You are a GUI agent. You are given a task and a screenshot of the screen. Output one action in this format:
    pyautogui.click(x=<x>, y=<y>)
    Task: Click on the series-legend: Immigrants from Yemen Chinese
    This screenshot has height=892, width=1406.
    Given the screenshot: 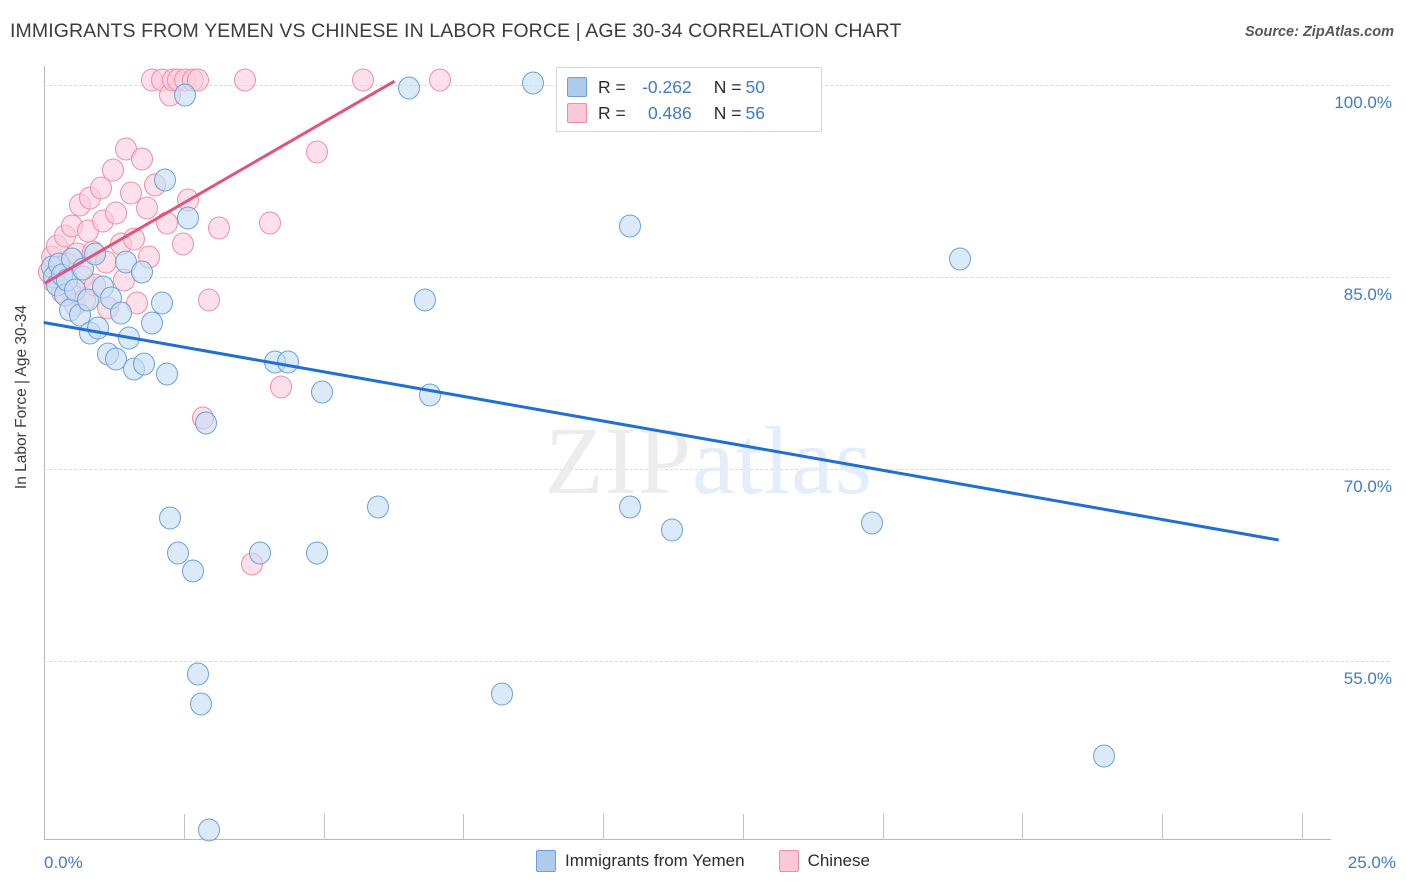 What is the action you would take?
    pyautogui.click(x=703, y=861)
    